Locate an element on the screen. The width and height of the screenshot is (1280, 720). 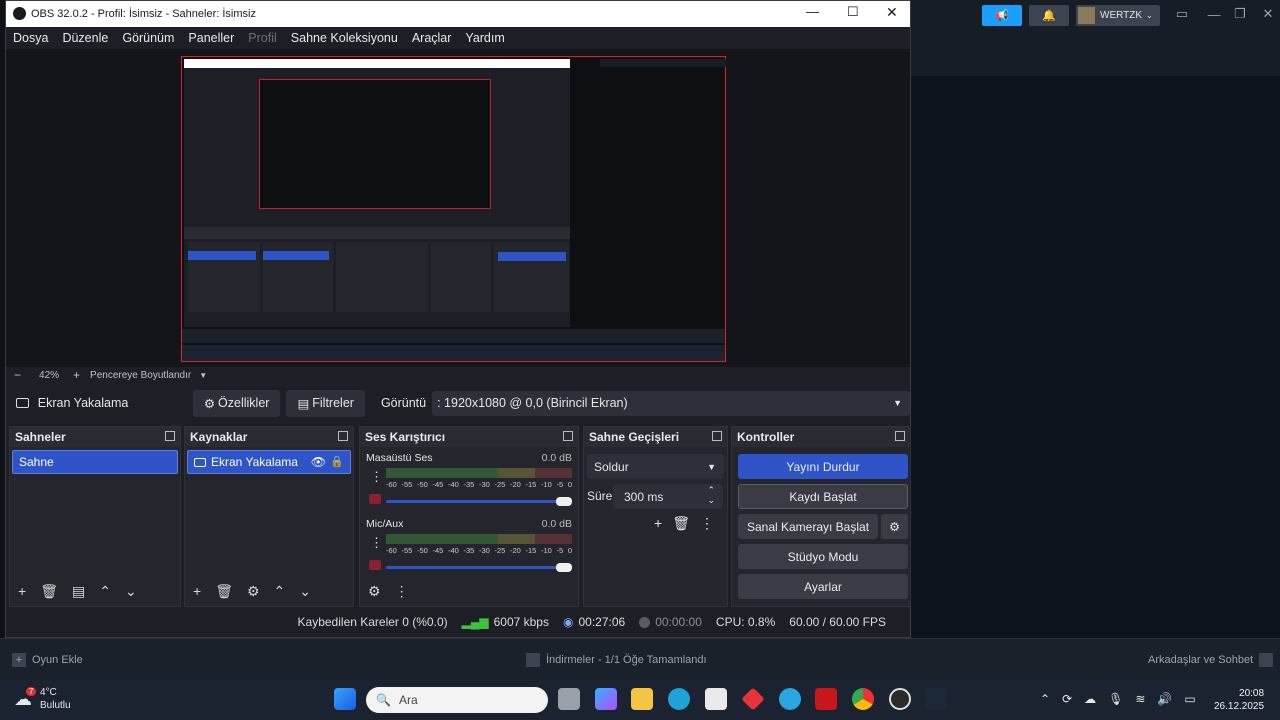
maximize-button: ☐ is located at coordinates (853, 12).